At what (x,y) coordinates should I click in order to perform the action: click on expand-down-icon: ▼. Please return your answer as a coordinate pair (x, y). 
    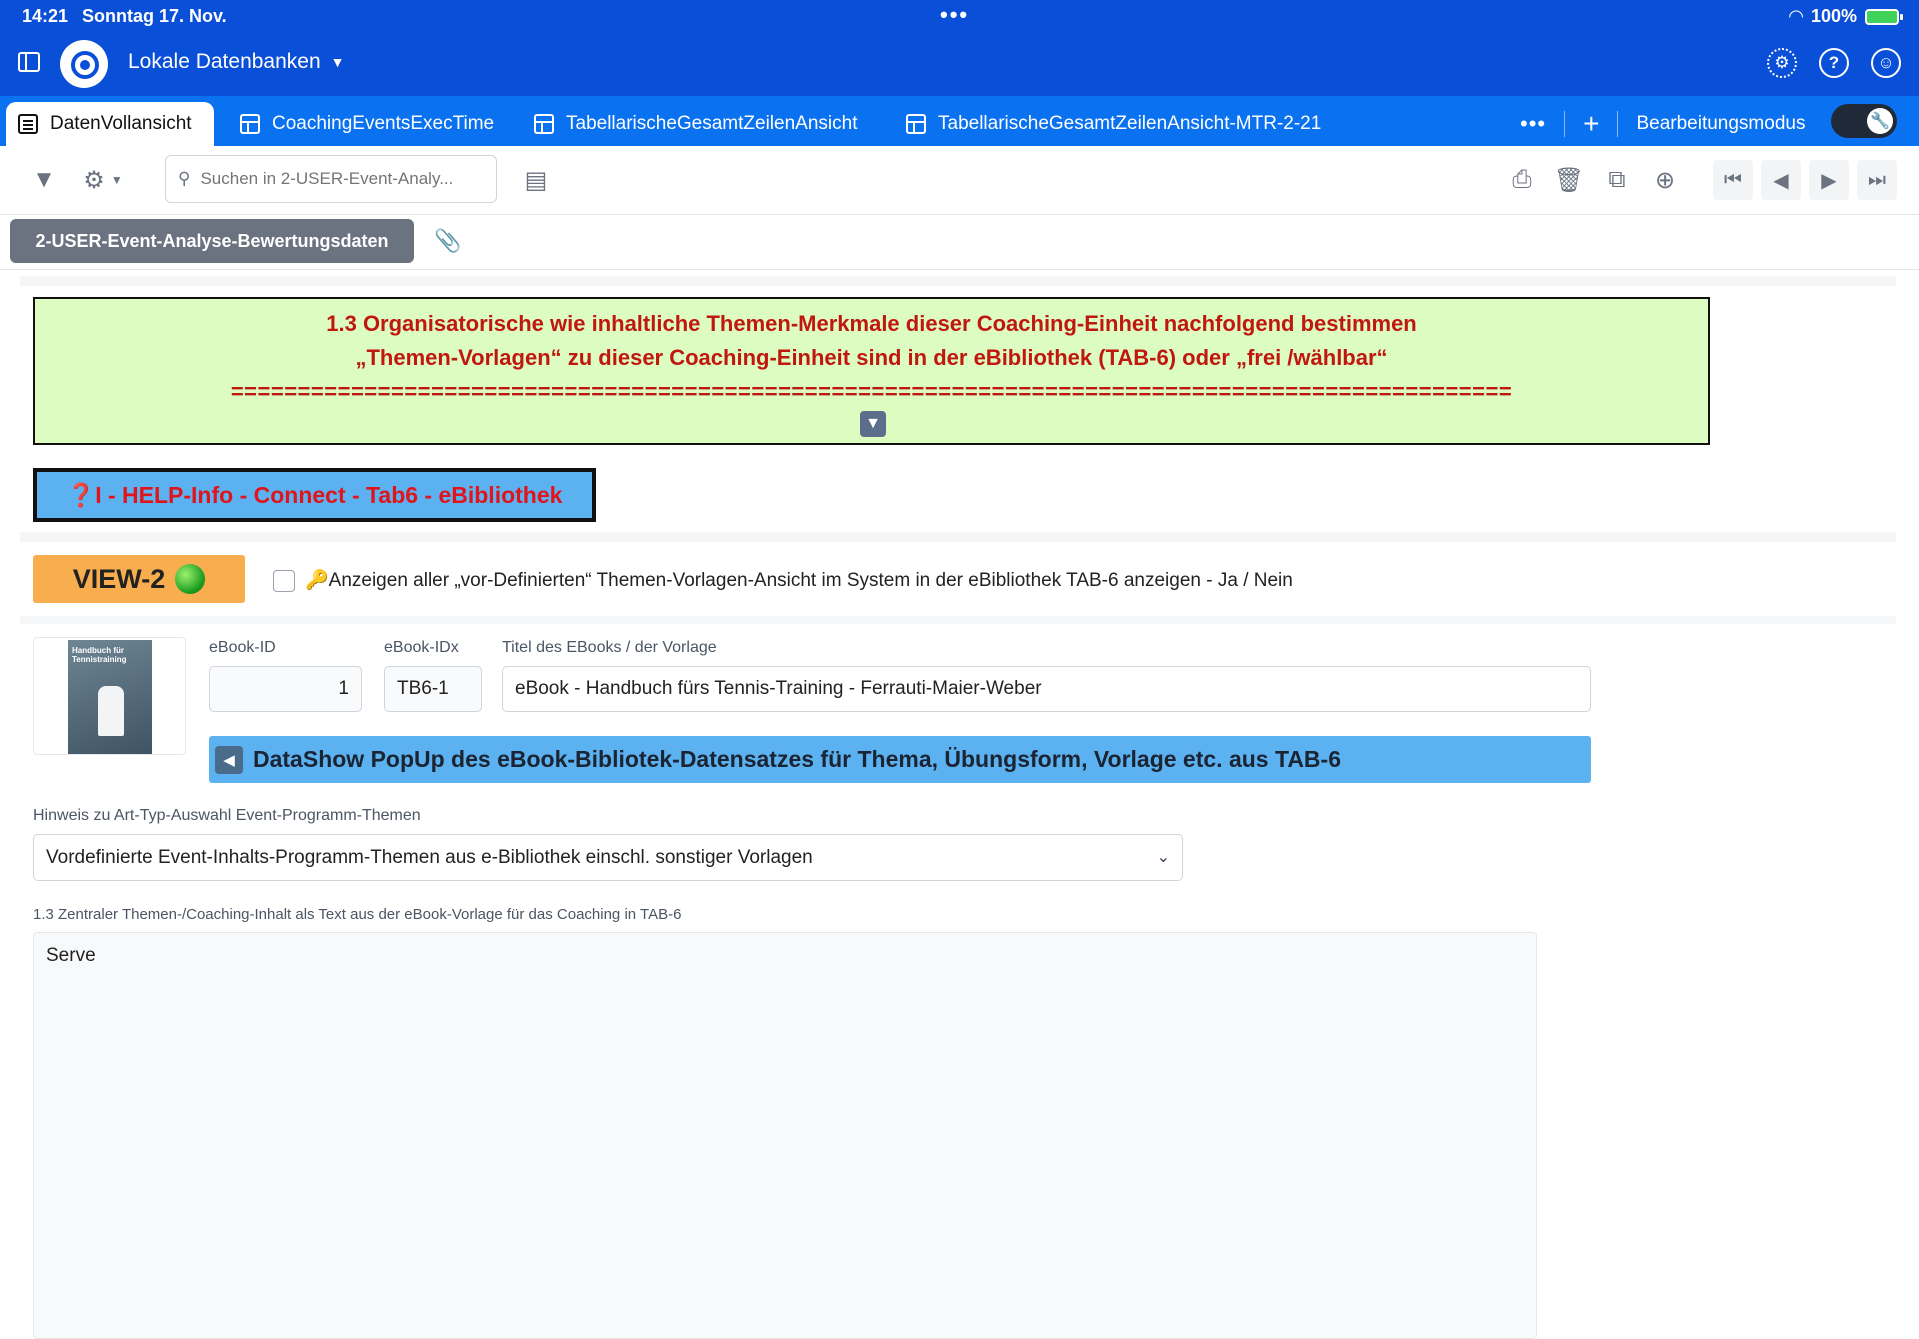
    Looking at the image, I should click on (873, 424).